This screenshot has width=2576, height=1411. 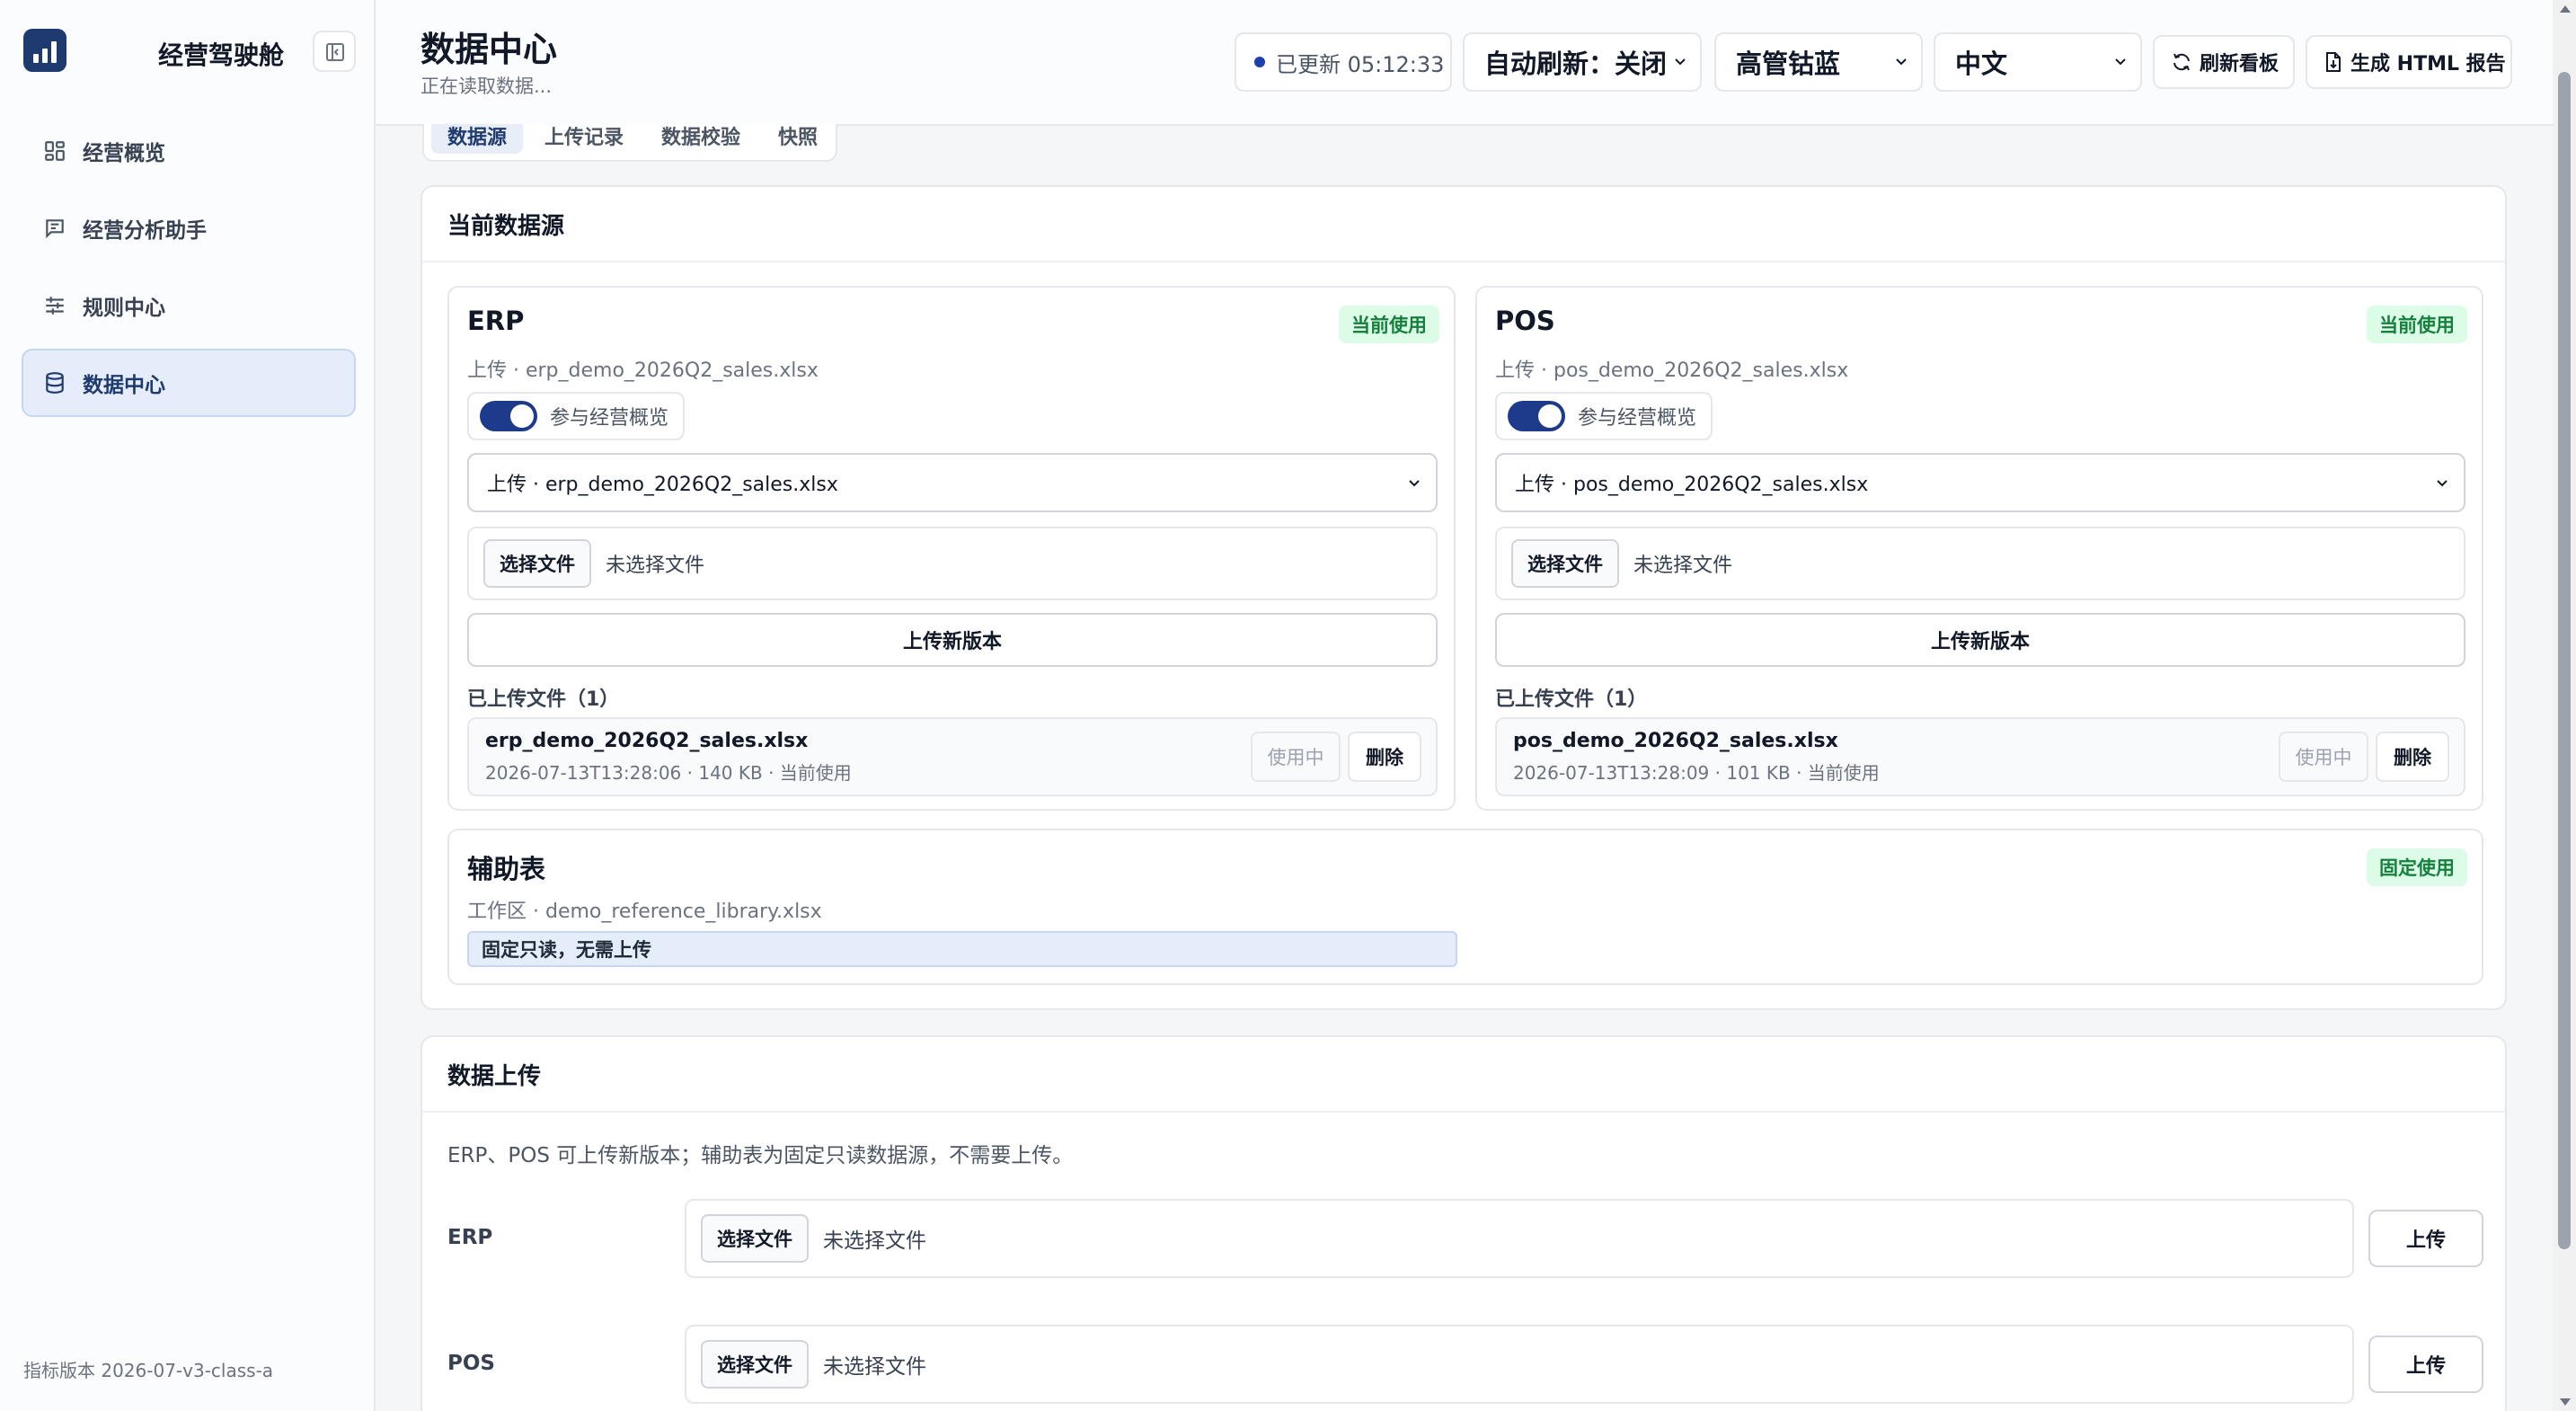 What do you see at coordinates (55, 229) in the screenshot?
I see `chat-icon` at bounding box center [55, 229].